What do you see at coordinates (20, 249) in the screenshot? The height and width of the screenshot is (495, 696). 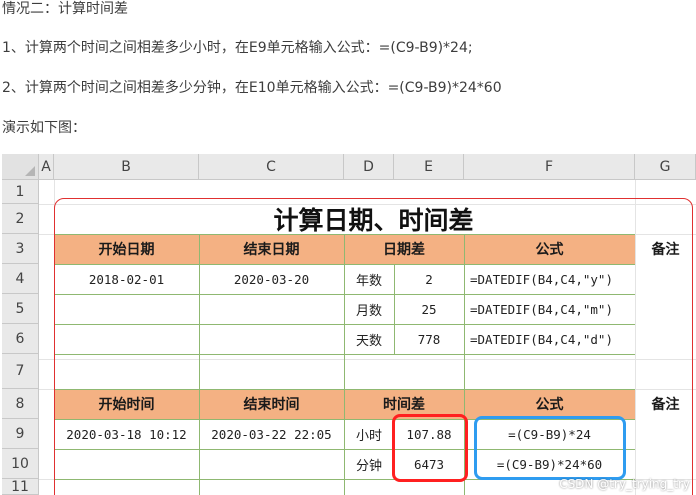 I see `row-header-3: 3` at bounding box center [20, 249].